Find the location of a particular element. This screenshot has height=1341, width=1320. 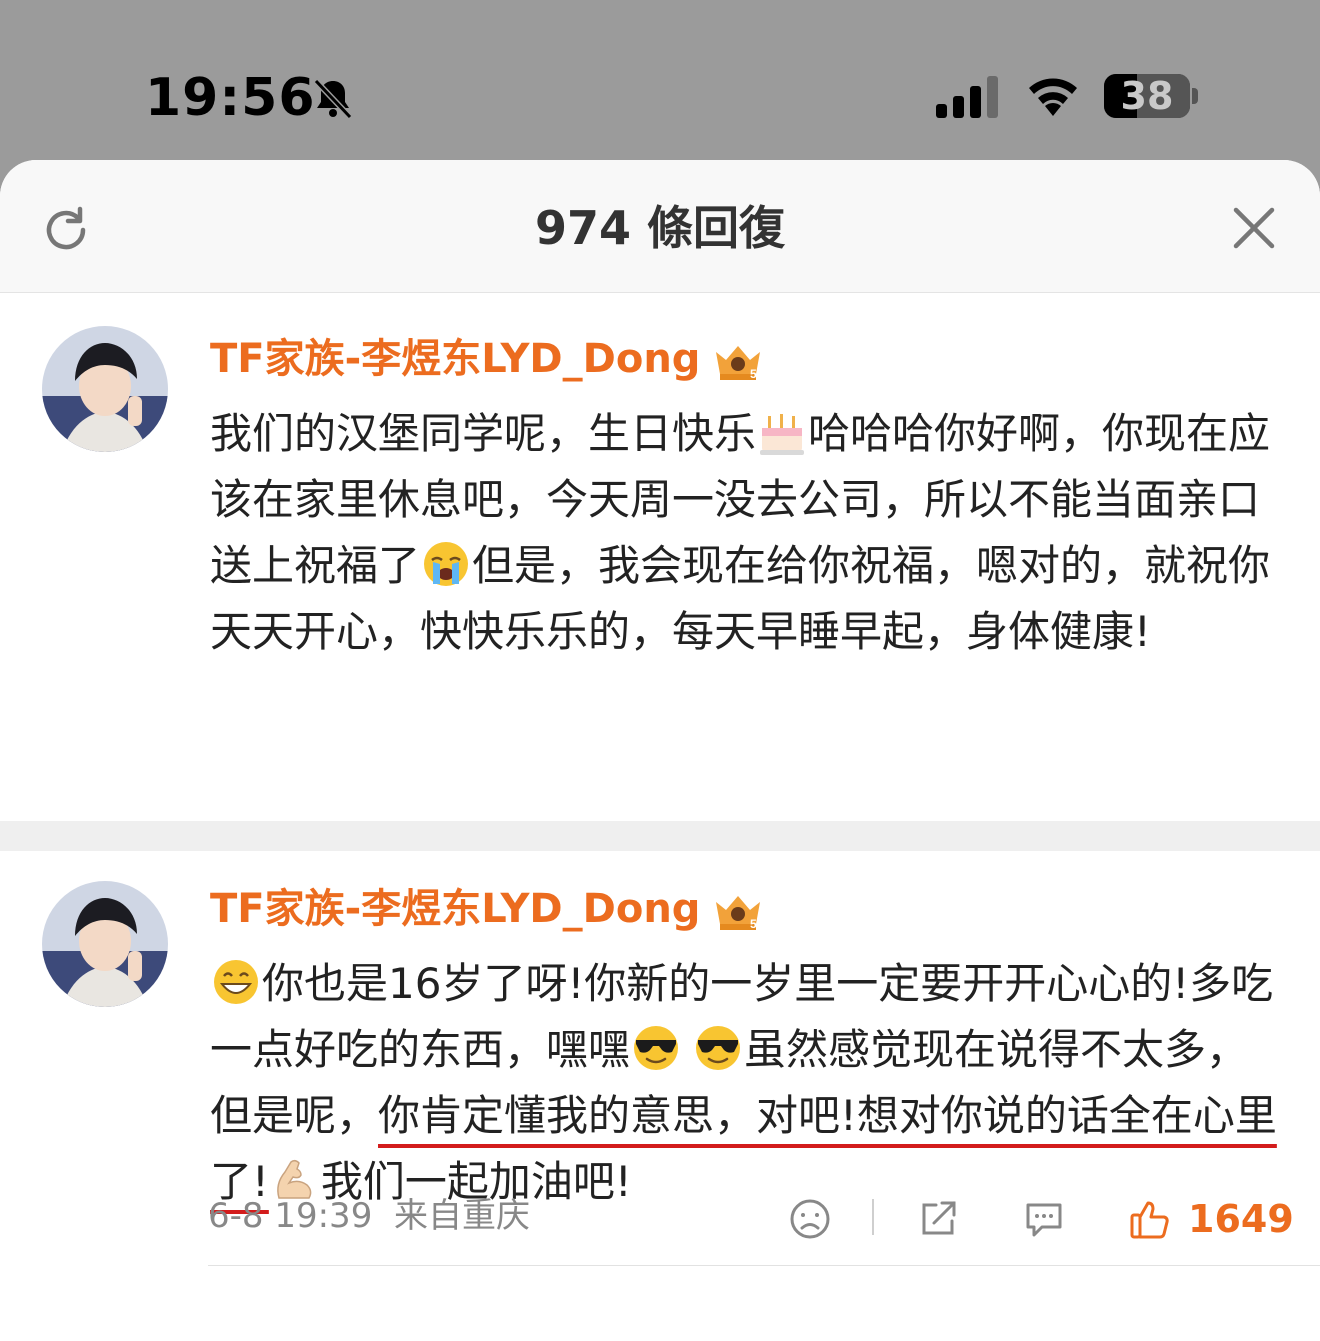

comment-meta: 6-8 19:39 来自重庆 is located at coordinates (369, 1216).